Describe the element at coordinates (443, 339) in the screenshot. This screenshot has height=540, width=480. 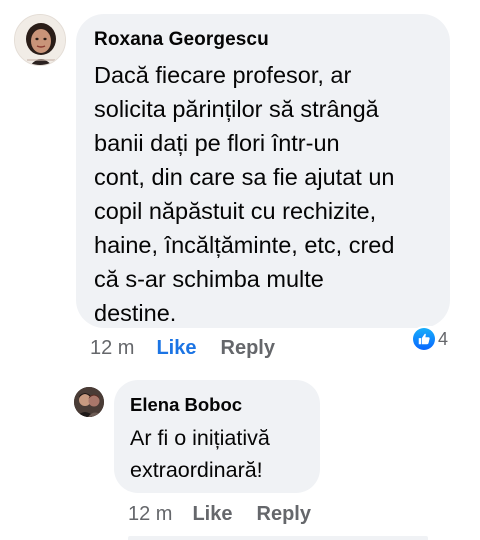
I see `reaction-count: 4` at that location.